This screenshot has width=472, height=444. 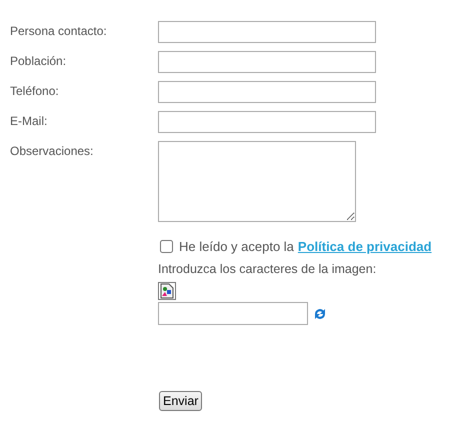 What do you see at coordinates (167, 291) in the screenshot?
I see `broken-image-icon` at bounding box center [167, 291].